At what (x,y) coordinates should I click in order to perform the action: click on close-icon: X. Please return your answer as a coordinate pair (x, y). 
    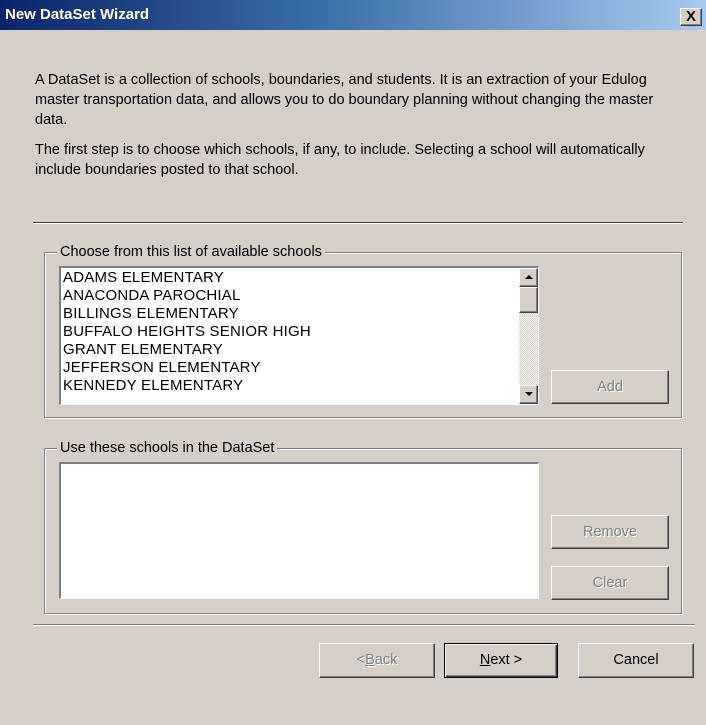
    Looking at the image, I should click on (690, 16).